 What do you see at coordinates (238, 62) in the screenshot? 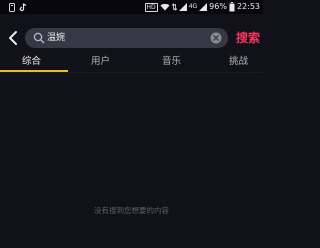
I see `tab-challenges: 挑战` at bounding box center [238, 62].